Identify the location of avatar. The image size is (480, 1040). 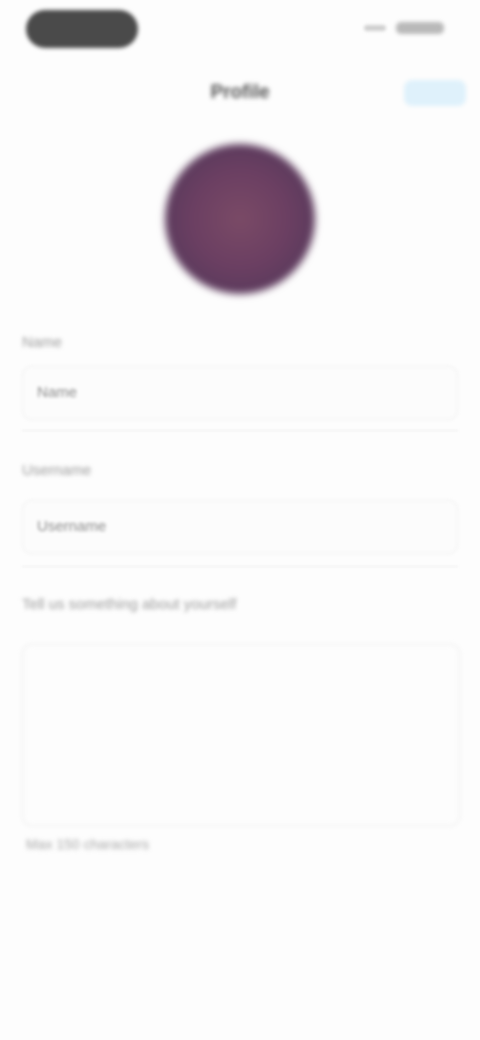
(240, 219).